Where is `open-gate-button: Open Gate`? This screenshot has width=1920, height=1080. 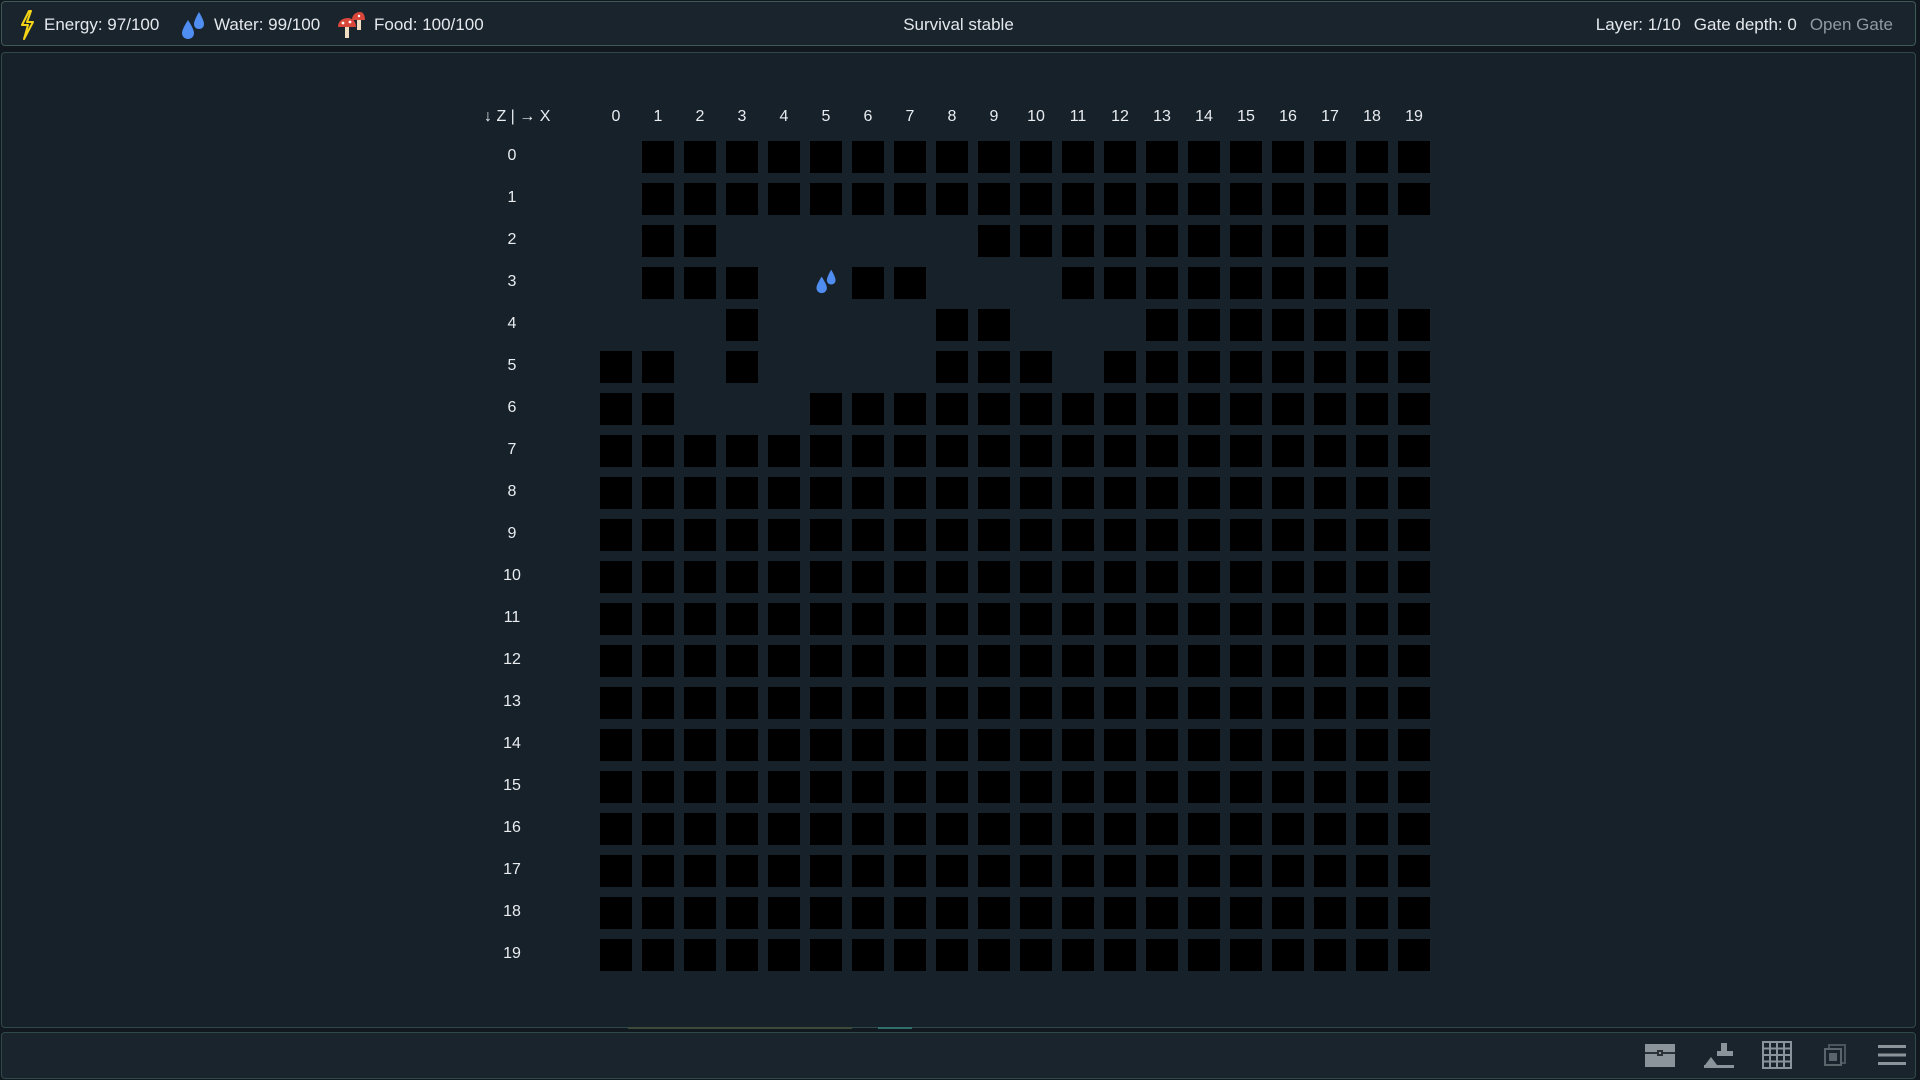
open-gate-button: Open Gate is located at coordinates (1851, 25).